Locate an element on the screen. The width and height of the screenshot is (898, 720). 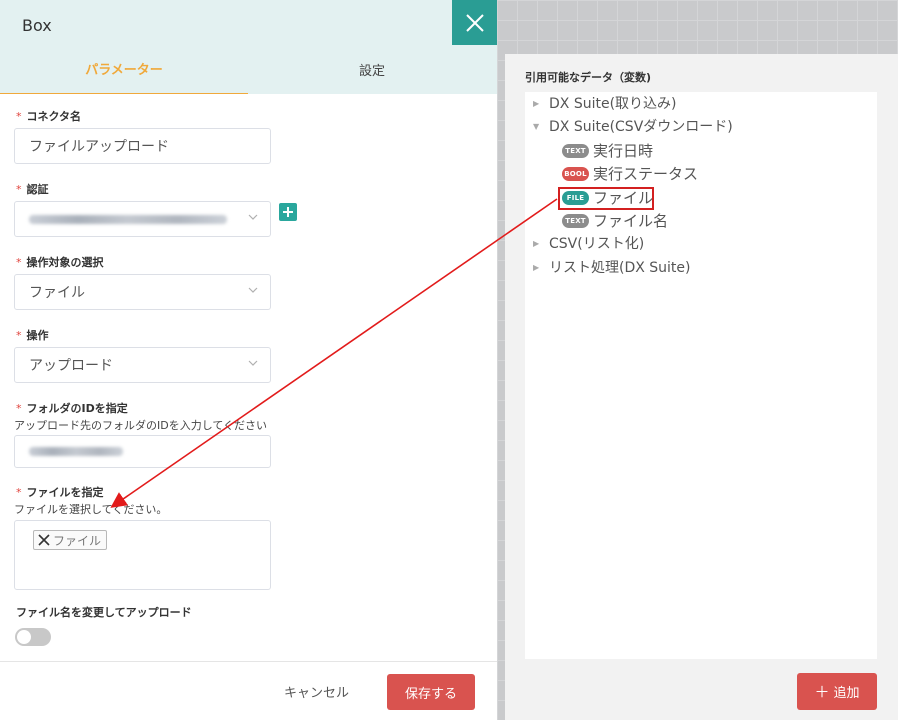
save-button: 保存する is located at coordinates (431, 692).